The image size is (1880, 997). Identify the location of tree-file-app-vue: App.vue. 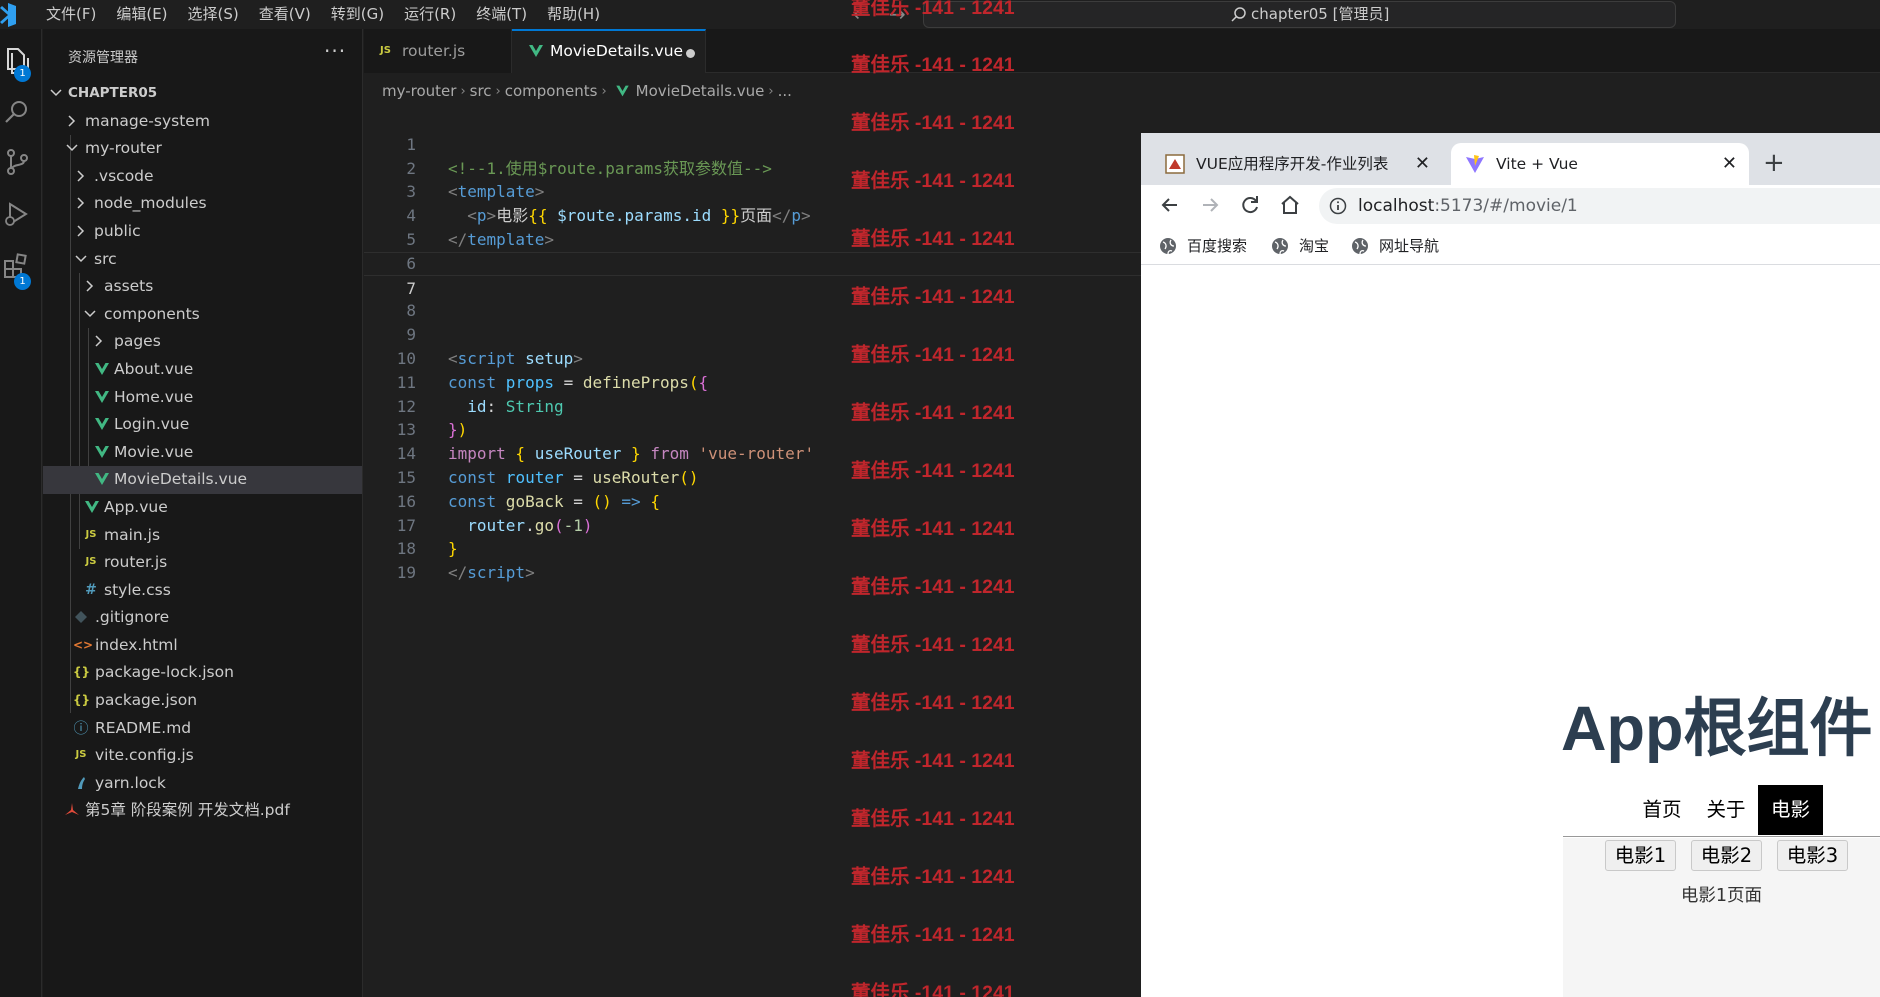
(202, 508).